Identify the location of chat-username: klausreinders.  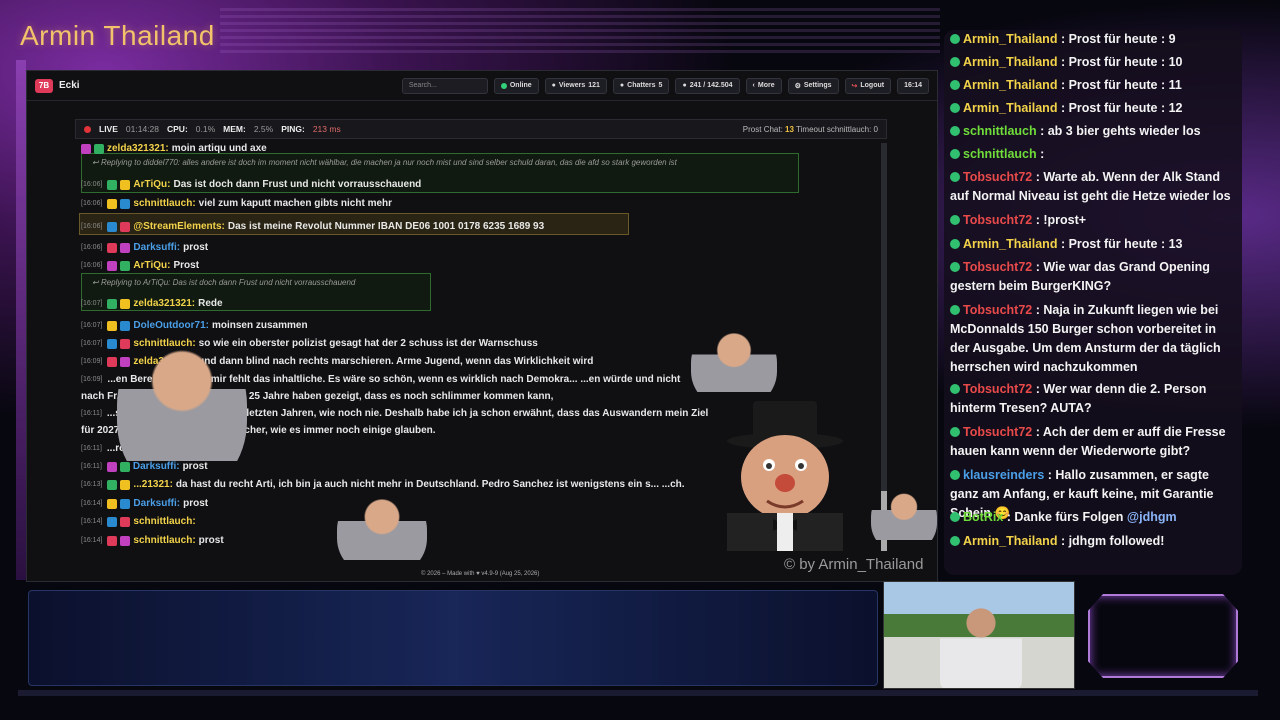
(1003, 475).